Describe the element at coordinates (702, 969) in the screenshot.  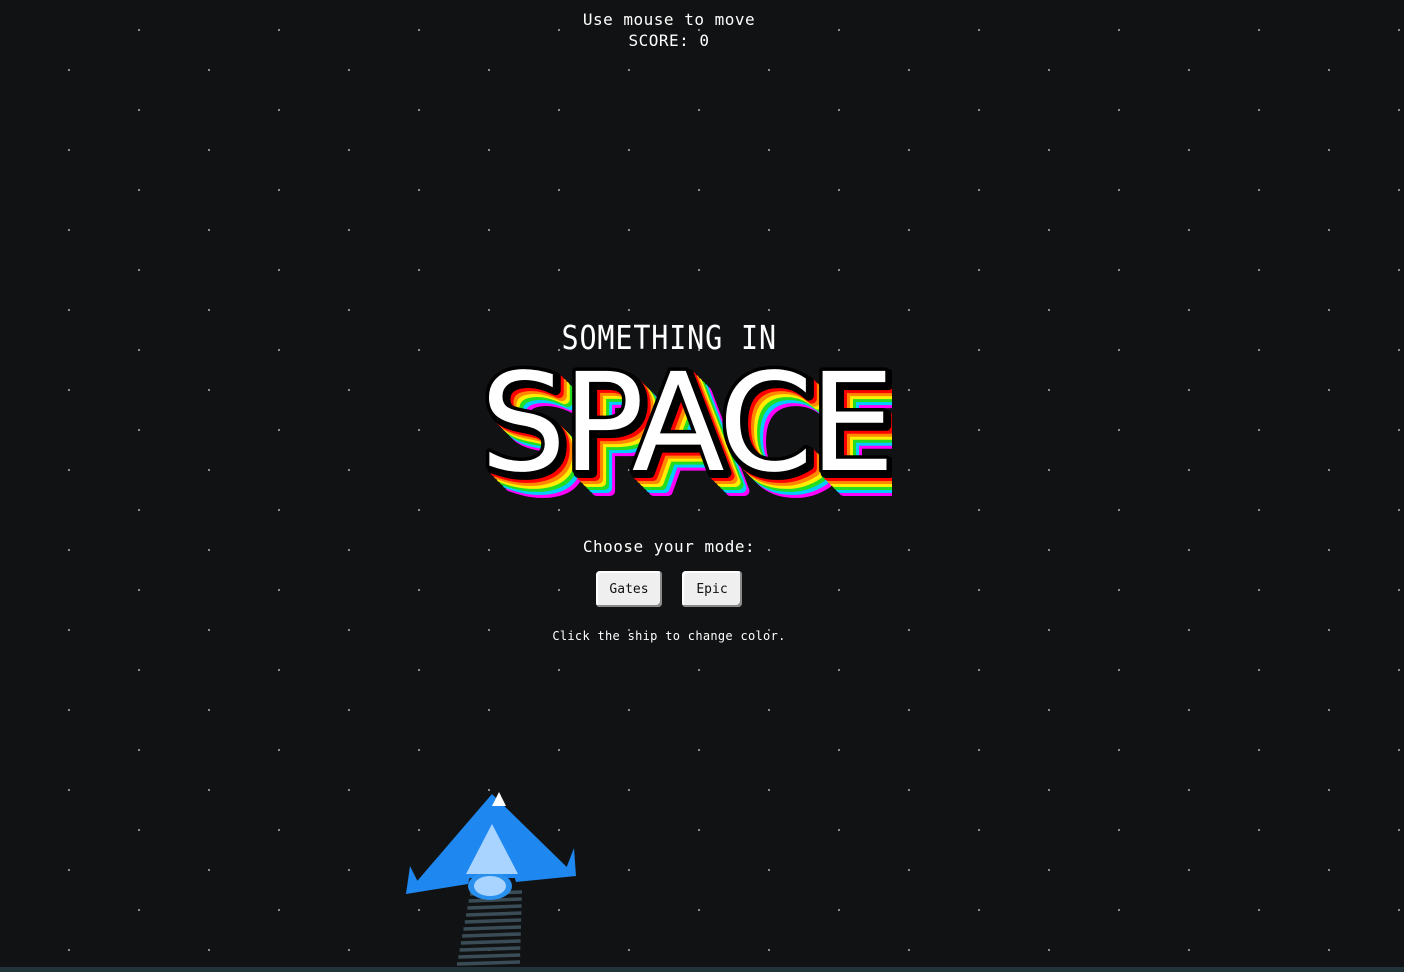
I see `ground-line` at that location.